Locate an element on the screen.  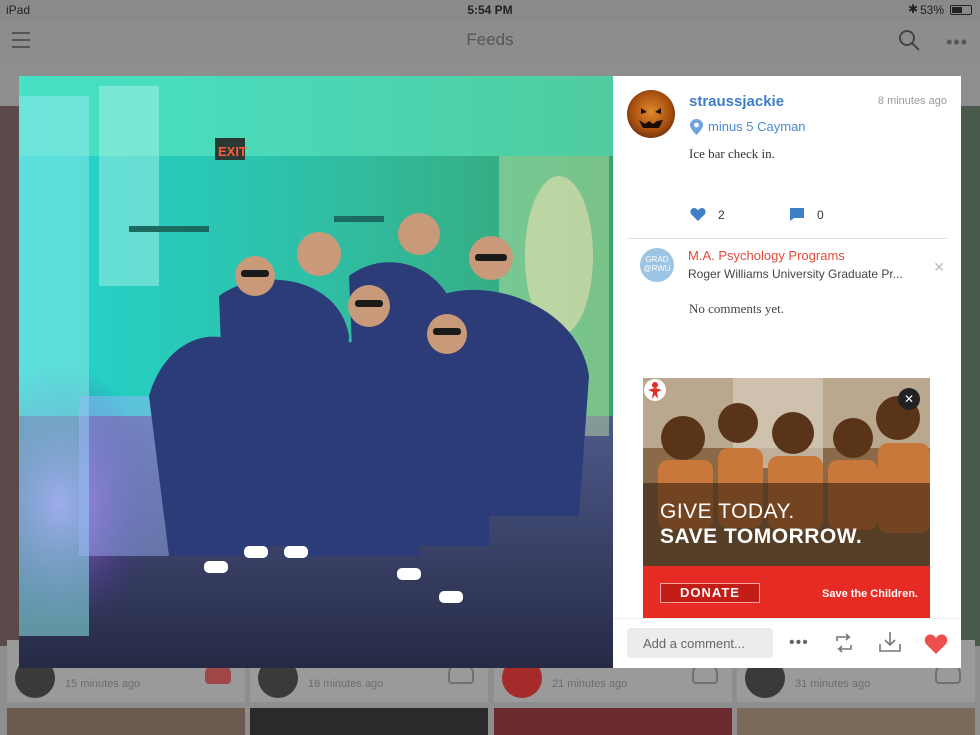
comment-bubble-icon is located at coordinates (797, 214).